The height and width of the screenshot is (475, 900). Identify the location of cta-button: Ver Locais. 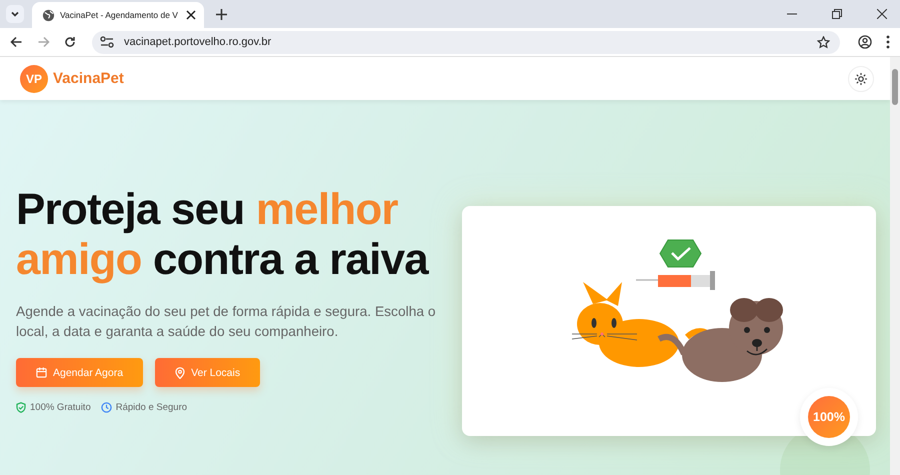
(207, 372).